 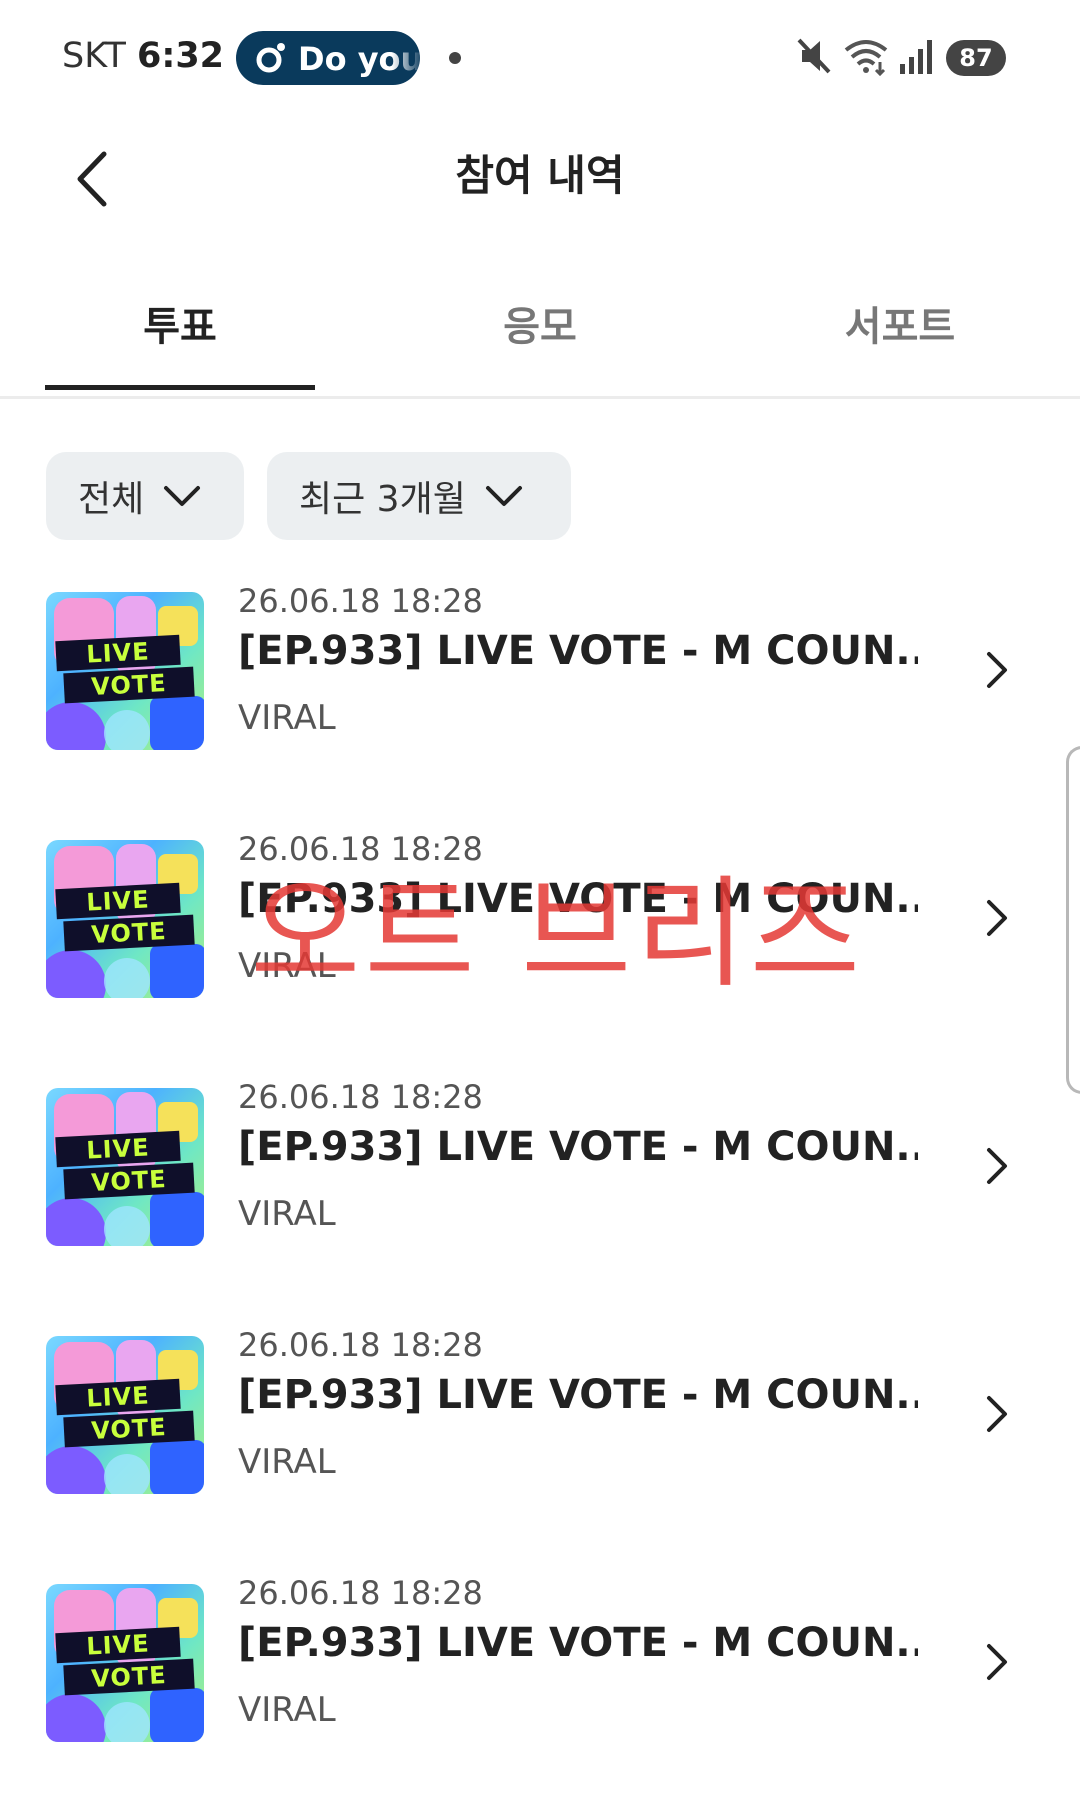 What do you see at coordinates (180, 56) in the screenshot?
I see `clock: 6:32` at bounding box center [180, 56].